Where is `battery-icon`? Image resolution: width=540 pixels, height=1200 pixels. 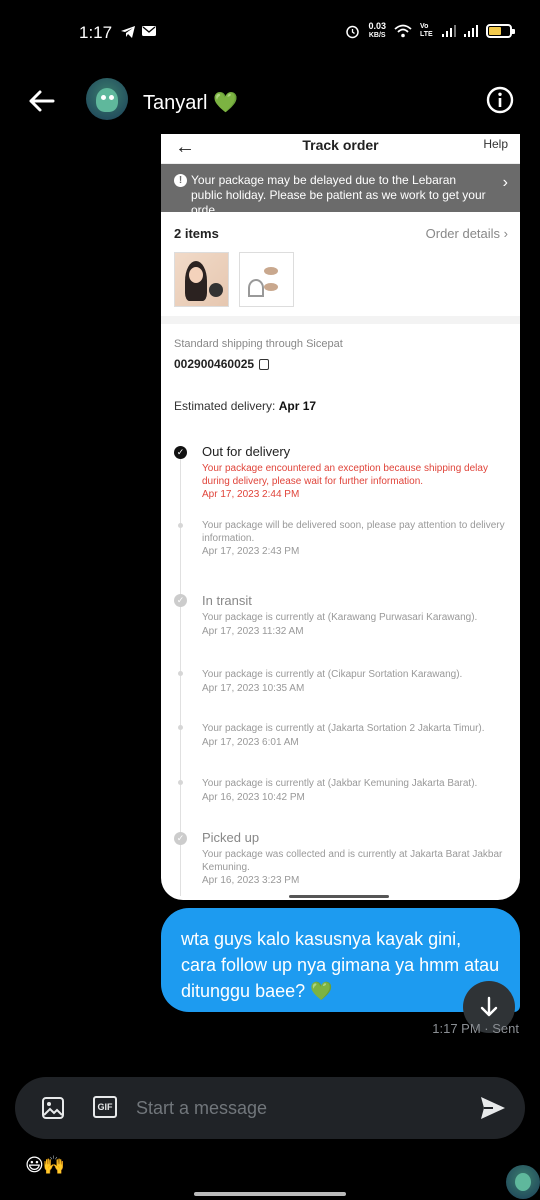 battery-icon is located at coordinates (500, 31).